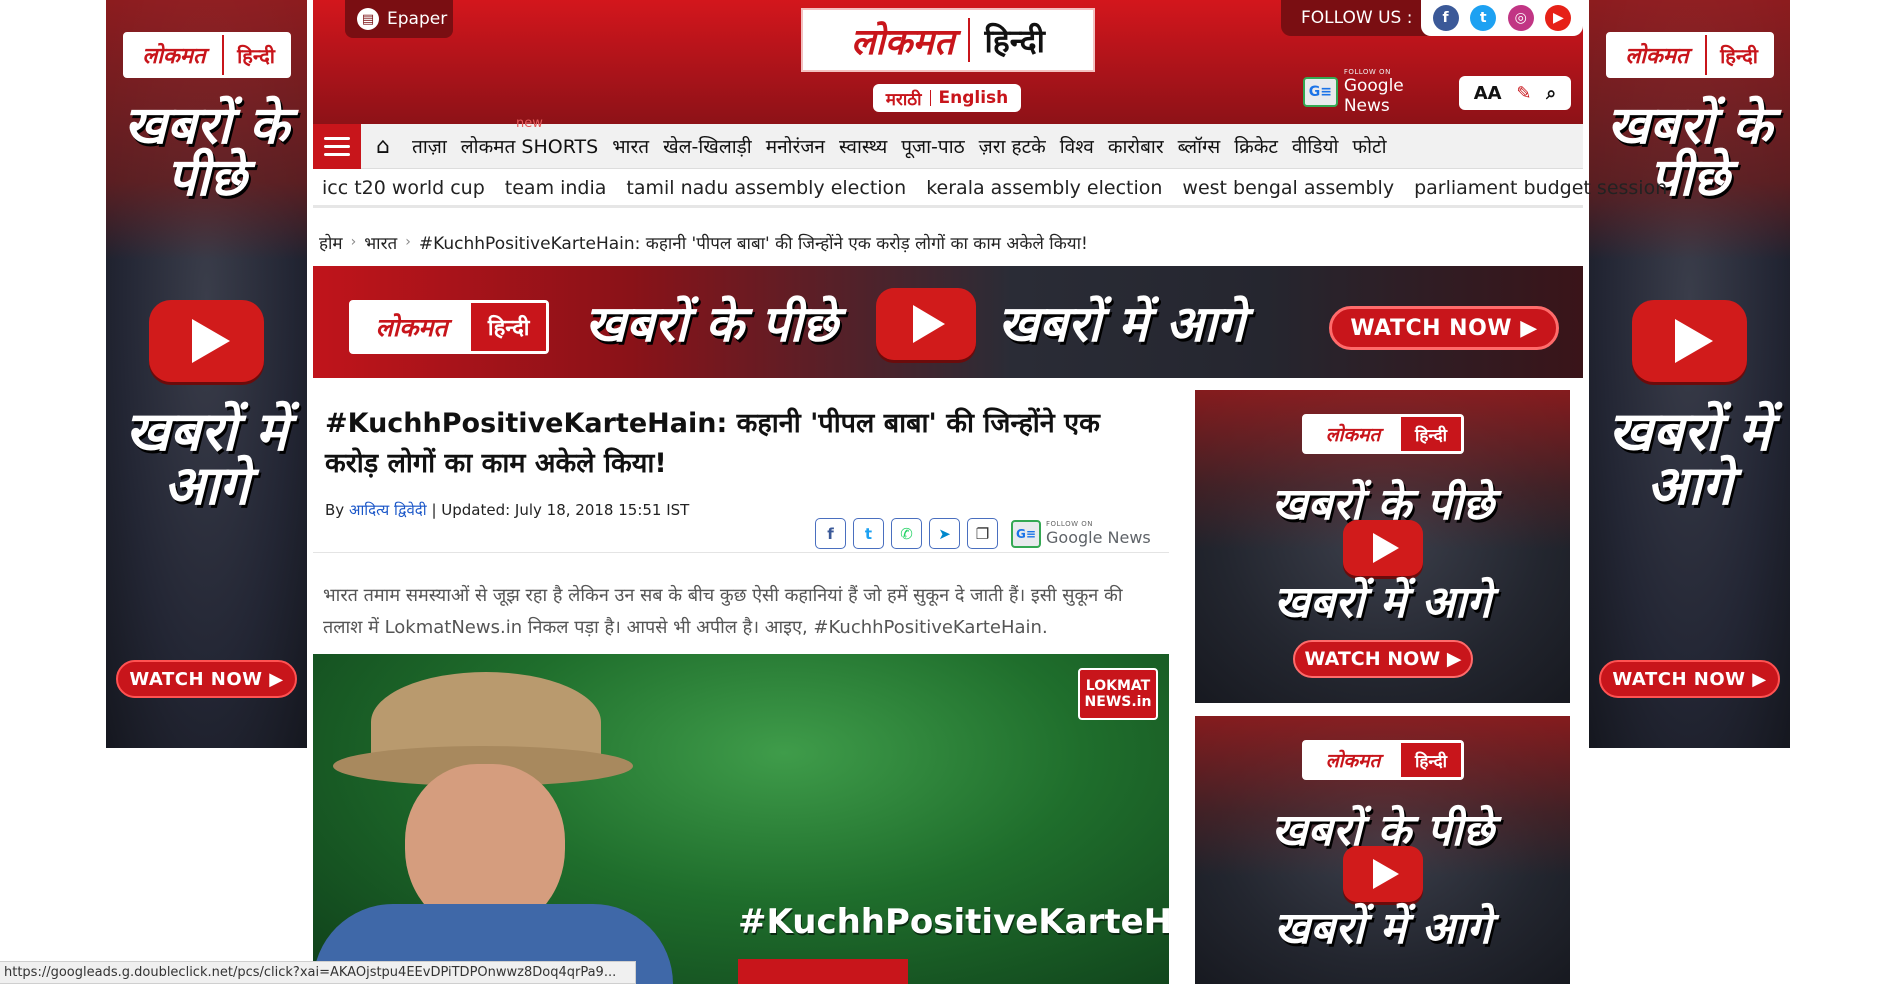 This screenshot has width=1897, height=984. What do you see at coordinates (868, 533) in the screenshot?
I see `twitter-share-icon: t` at bounding box center [868, 533].